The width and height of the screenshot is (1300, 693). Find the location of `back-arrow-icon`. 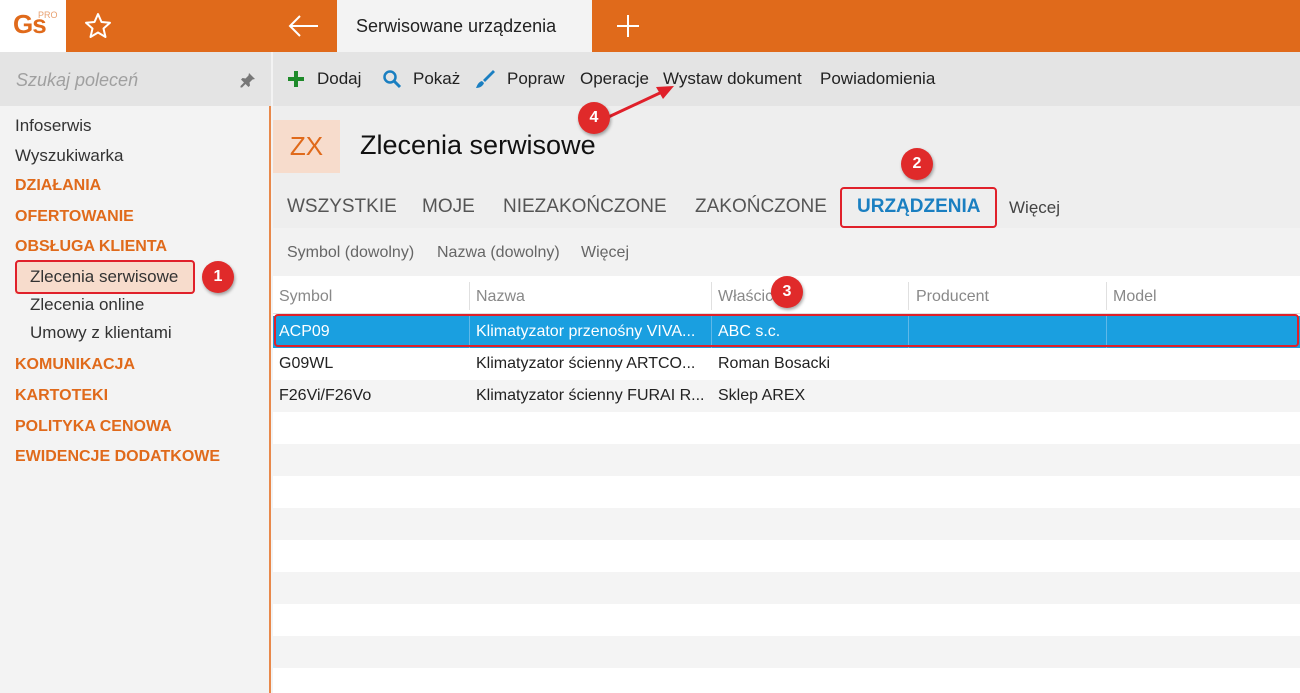

back-arrow-icon is located at coordinates (303, 26).